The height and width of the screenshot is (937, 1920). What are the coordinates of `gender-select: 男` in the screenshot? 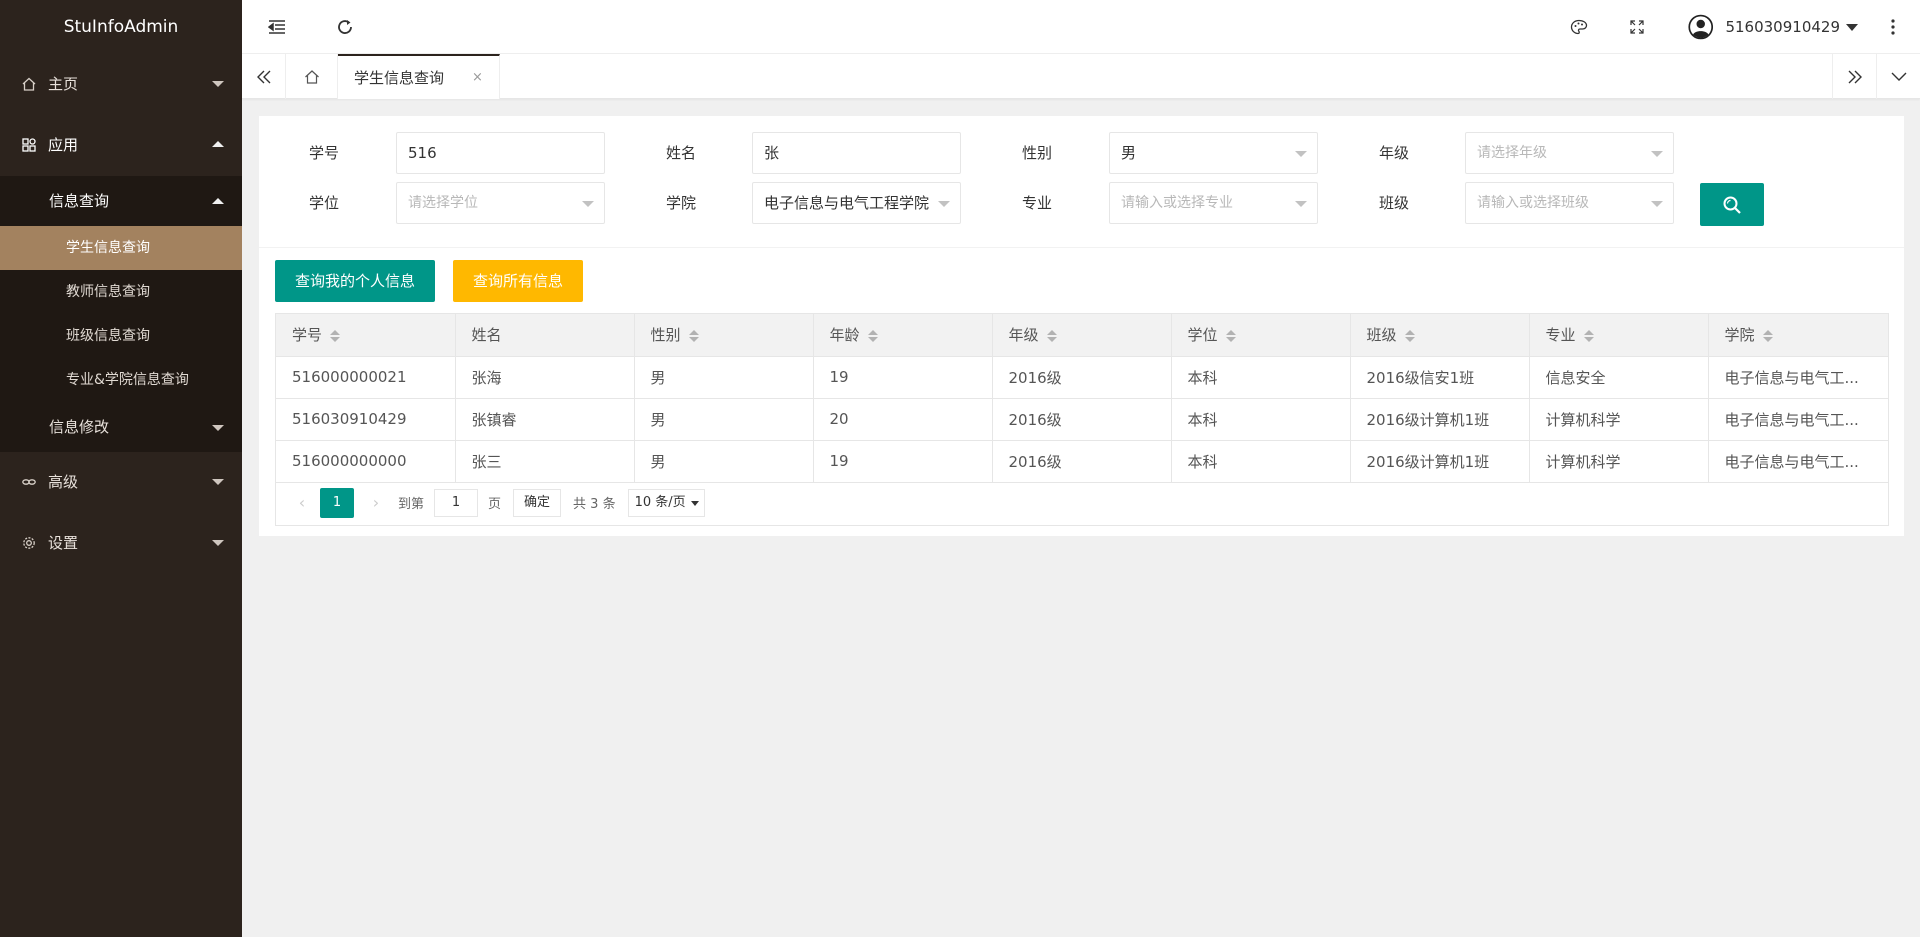 It's located at (1213, 153).